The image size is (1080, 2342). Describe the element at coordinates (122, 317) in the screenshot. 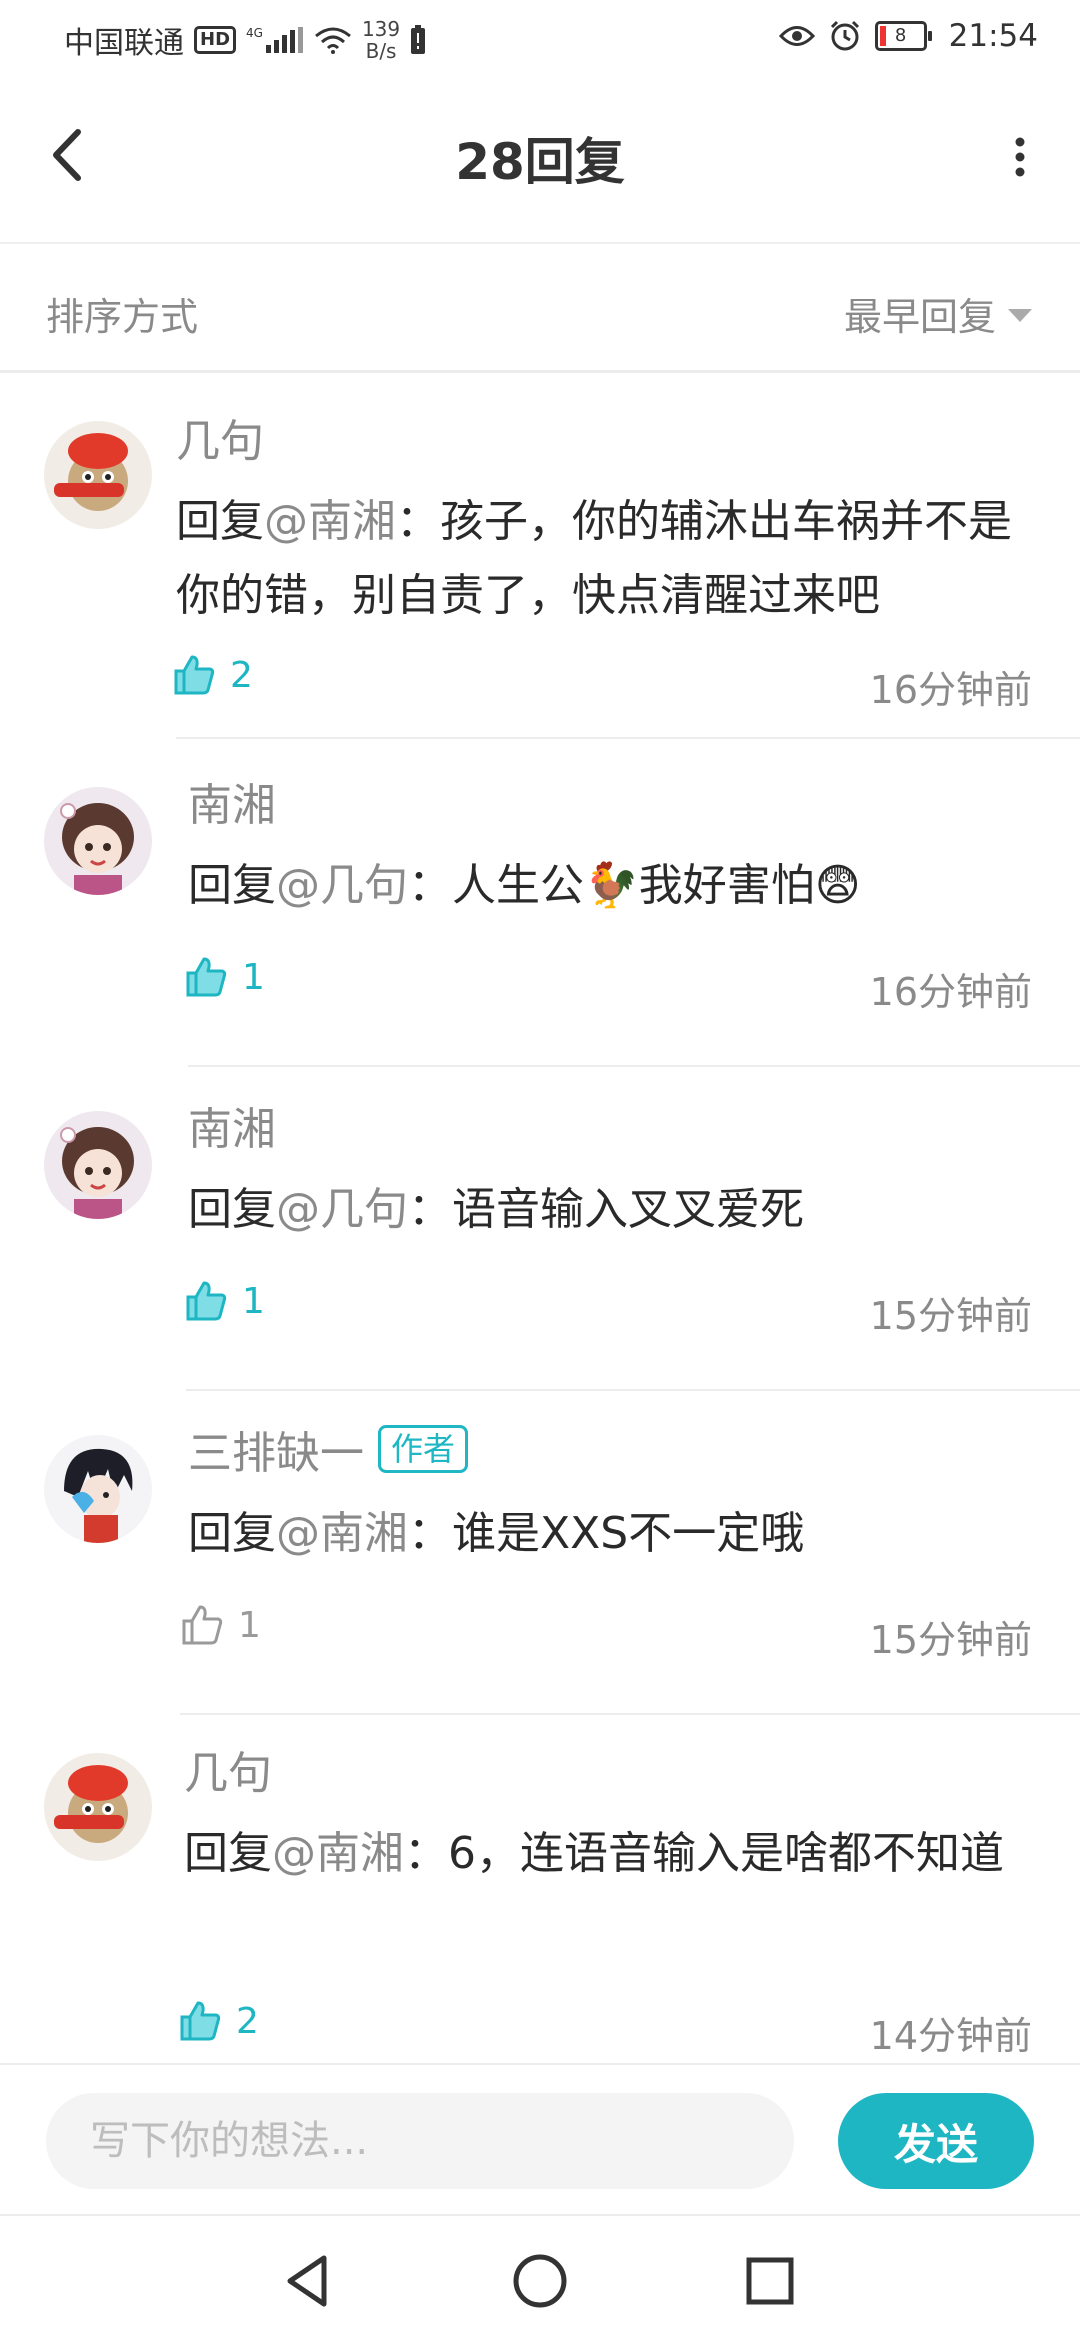

I see `sort-label: 排序方式` at that location.